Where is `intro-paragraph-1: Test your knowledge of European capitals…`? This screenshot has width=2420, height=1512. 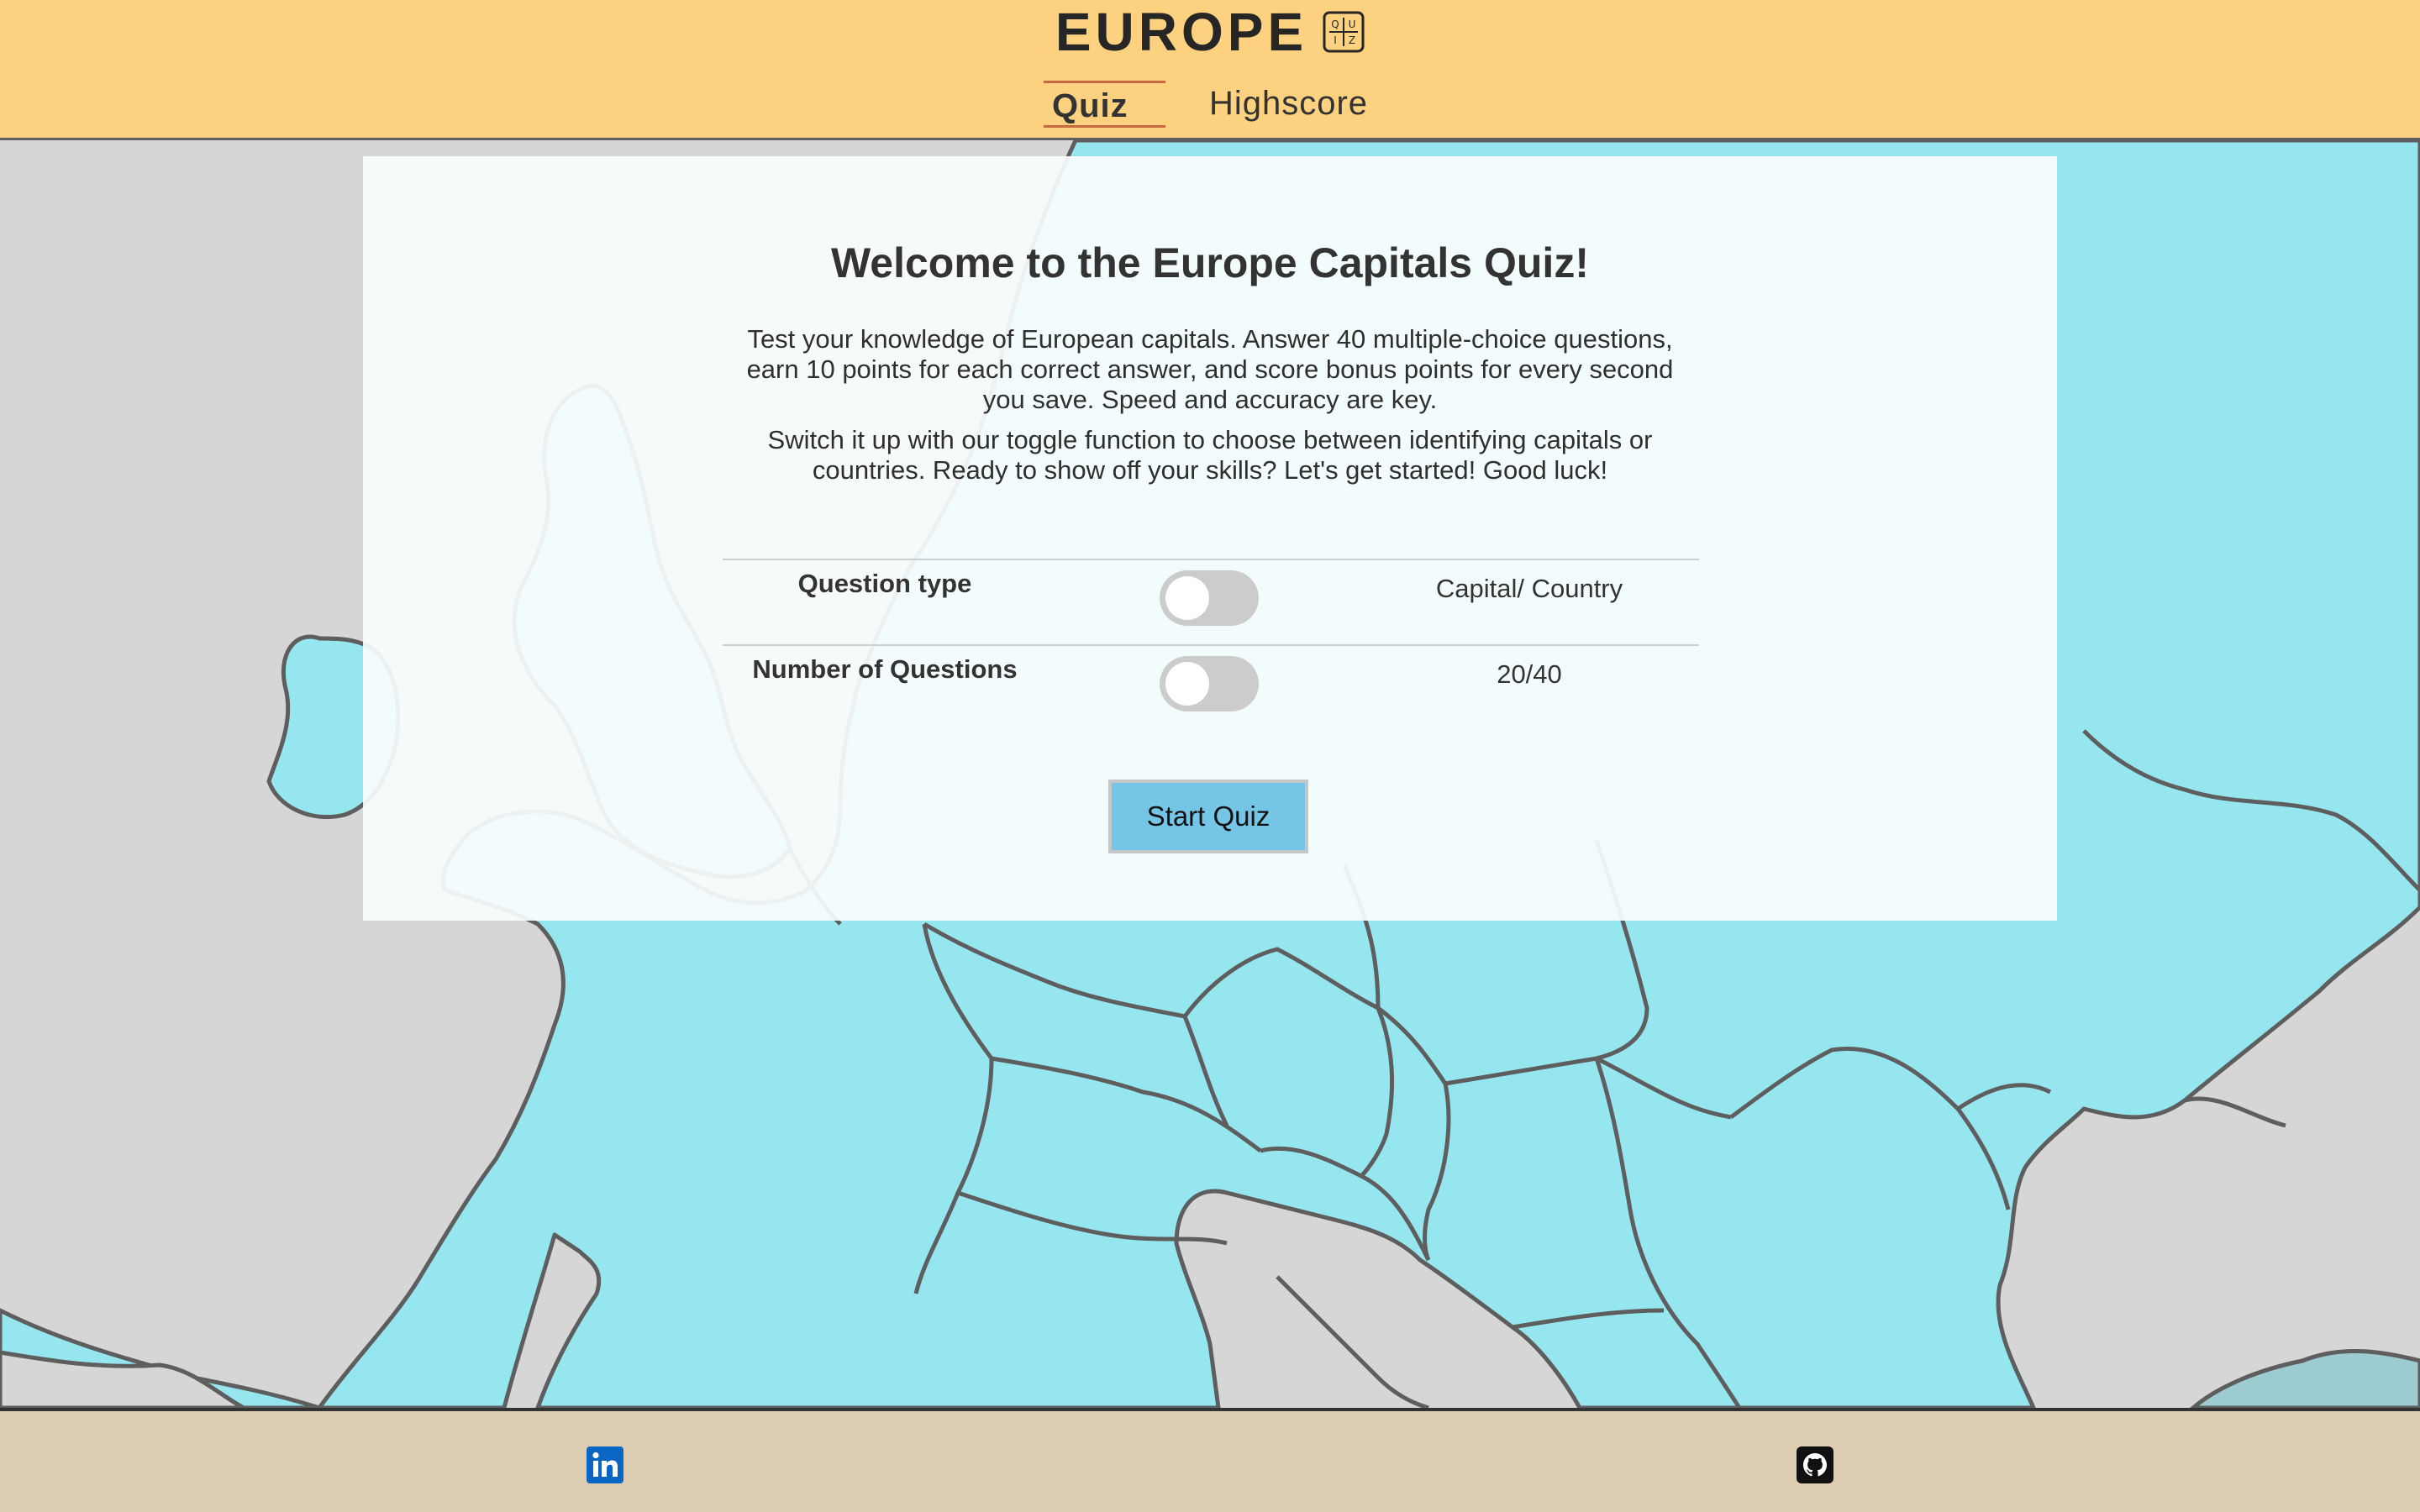
intro-paragraph-1: Test your knowledge of European capitals… is located at coordinates (1210, 369).